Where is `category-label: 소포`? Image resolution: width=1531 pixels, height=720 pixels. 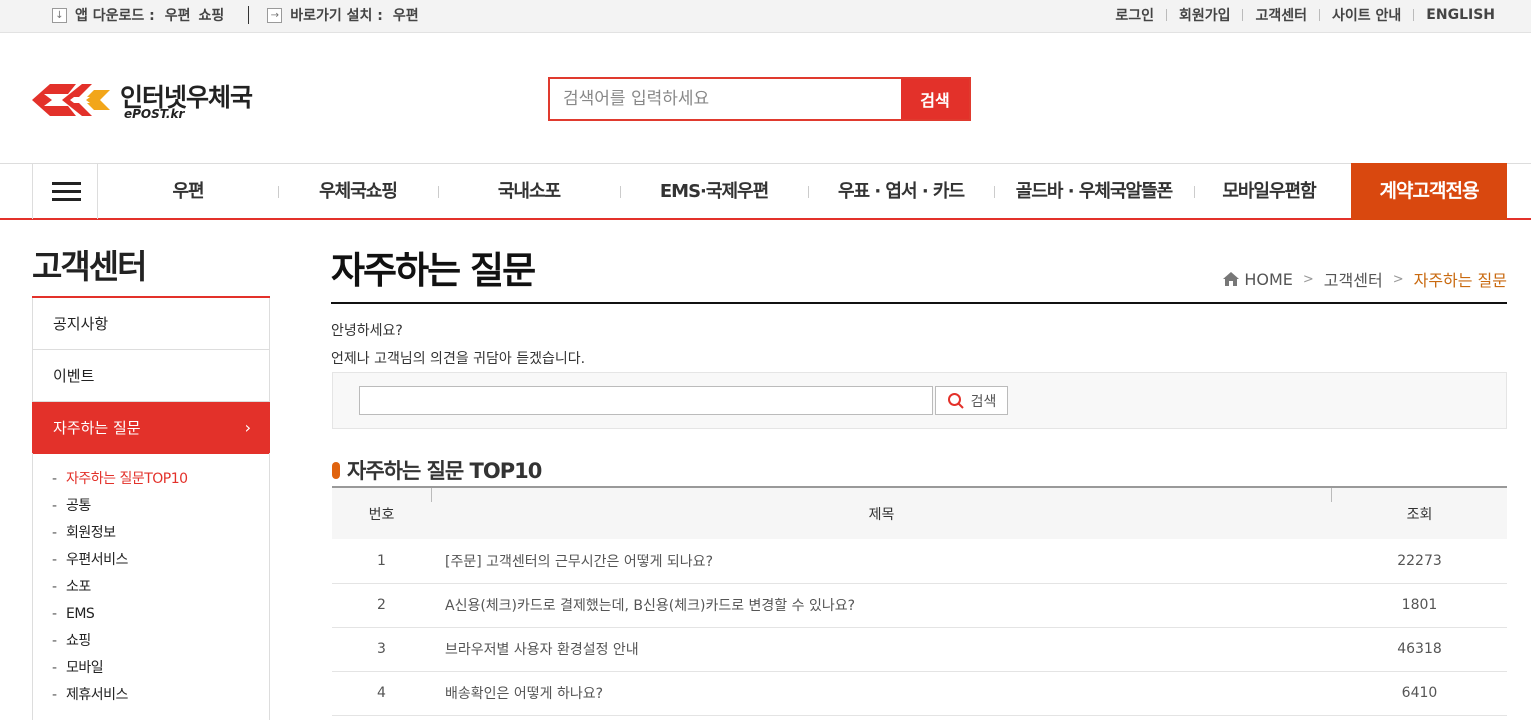 category-label: 소포 is located at coordinates (78, 587).